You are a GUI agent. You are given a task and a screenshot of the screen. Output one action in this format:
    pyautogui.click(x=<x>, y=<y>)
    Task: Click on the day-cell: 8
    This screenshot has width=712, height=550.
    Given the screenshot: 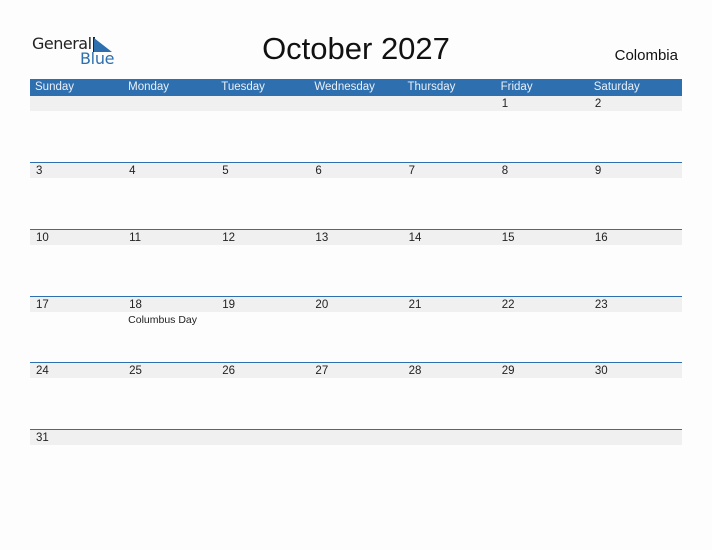 What is the action you would take?
    pyautogui.click(x=542, y=193)
    